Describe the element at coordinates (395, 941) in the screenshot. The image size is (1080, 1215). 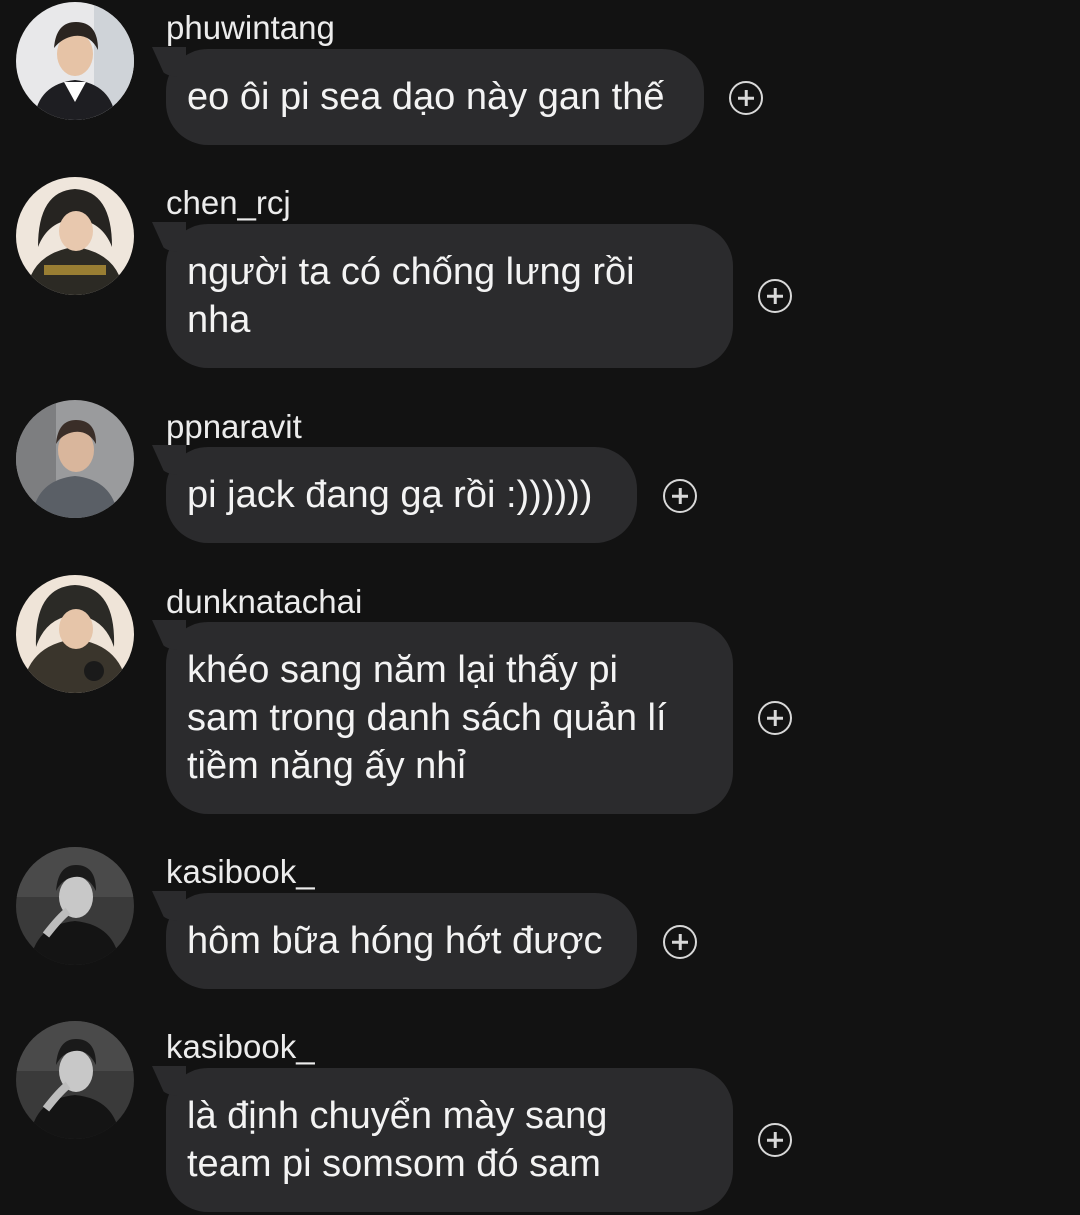
I see `message-text: hôm bữa hóng hớt được` at that location.